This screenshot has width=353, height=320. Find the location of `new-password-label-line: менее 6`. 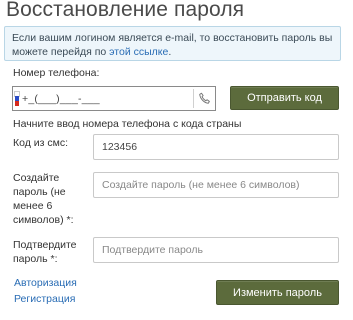

new-password-label-line: менее 6 is located at coordinates (33, 206).